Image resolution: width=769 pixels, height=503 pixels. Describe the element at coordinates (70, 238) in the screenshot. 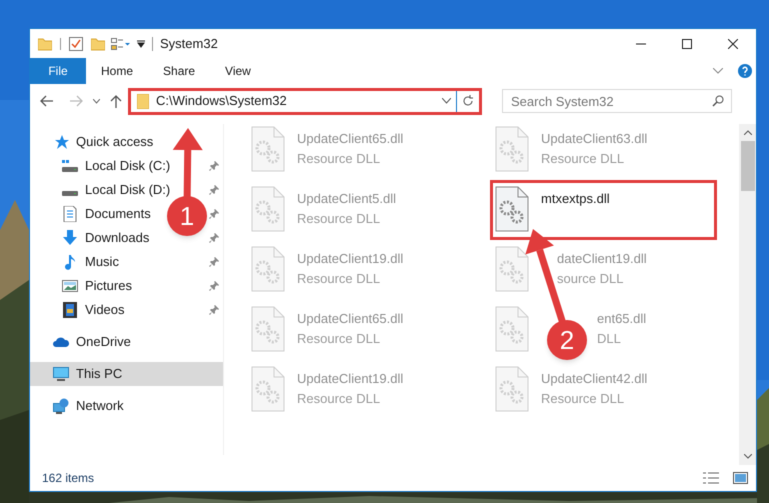

I see `download-icon` at that location.